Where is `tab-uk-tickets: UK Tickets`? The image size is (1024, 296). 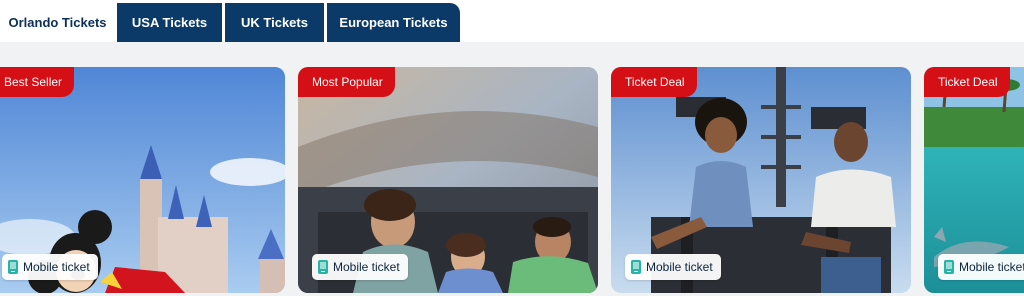 tab-uk-tickets: UK Tickets is located at coordinates (274, 22).